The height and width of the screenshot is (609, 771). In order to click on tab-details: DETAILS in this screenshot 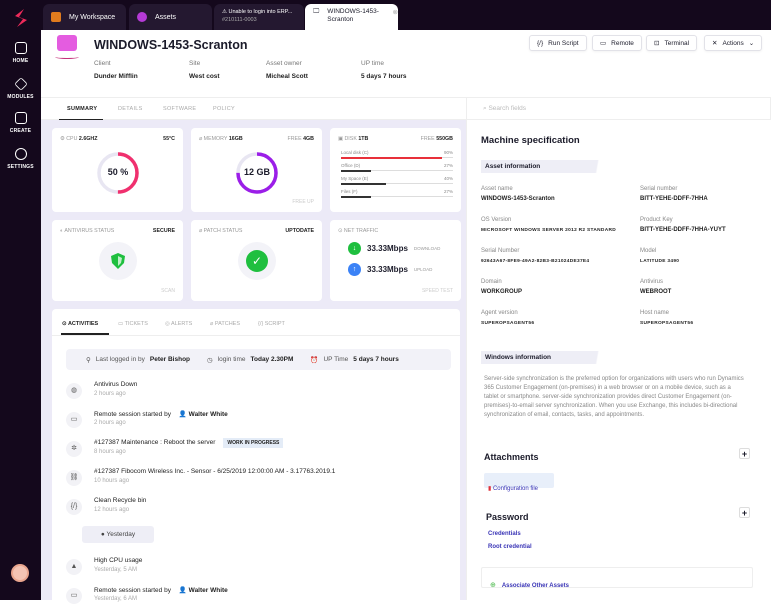, I will do `click(130, 109)`.